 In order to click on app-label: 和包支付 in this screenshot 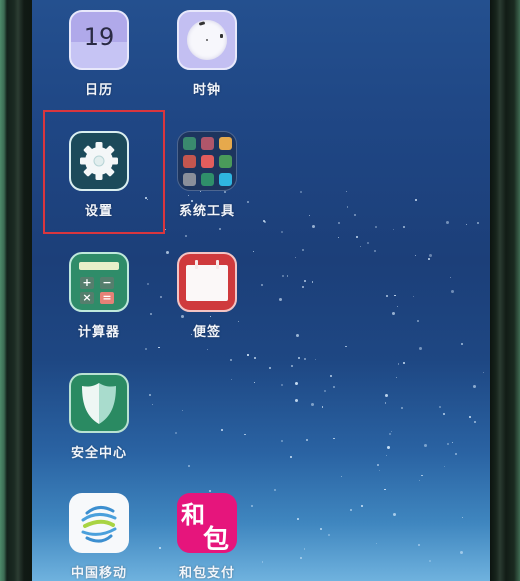, I will do `click(206, 573)`.